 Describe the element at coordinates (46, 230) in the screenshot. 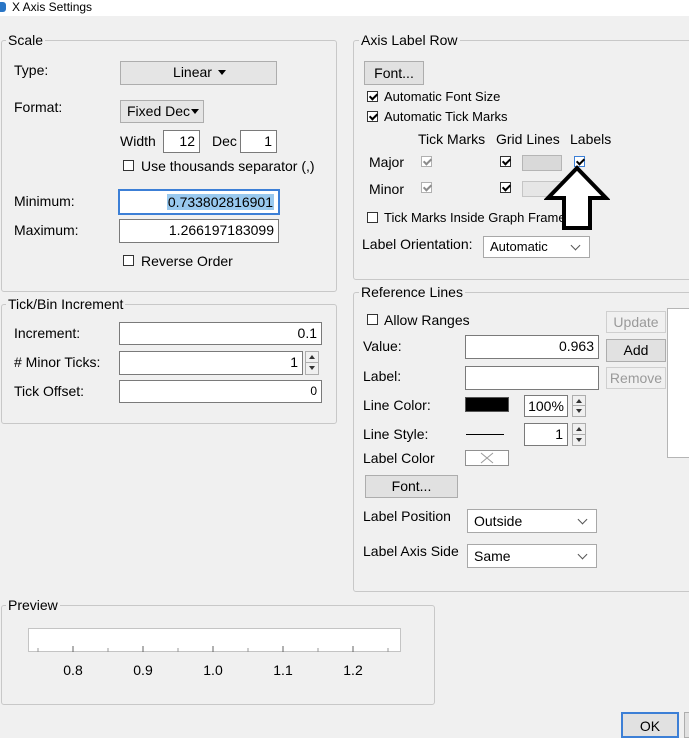

I see `maximum-label: Maximum:` at that location.